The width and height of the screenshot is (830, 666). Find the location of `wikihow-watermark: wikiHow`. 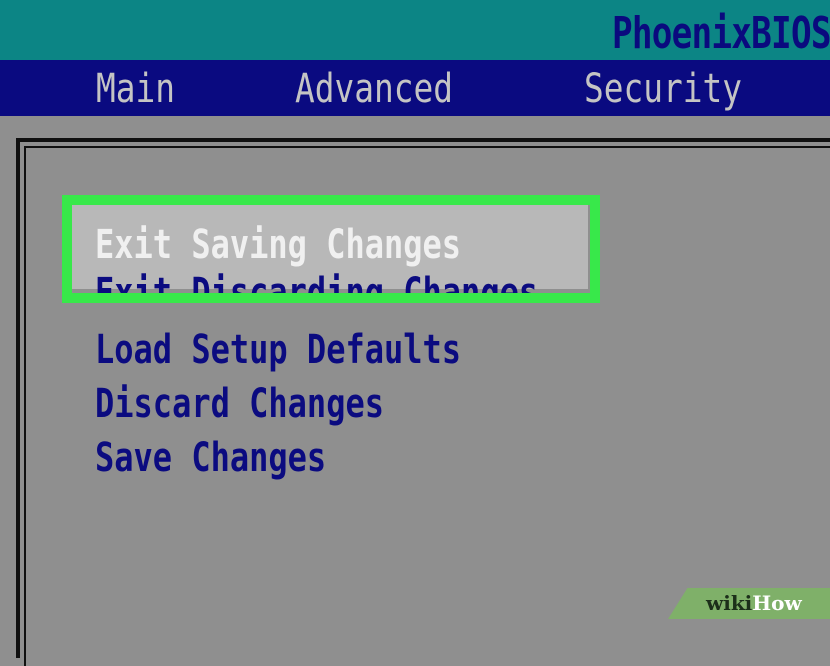

wikihow-watermark: wikiHow is located at coordinates (749, 603).